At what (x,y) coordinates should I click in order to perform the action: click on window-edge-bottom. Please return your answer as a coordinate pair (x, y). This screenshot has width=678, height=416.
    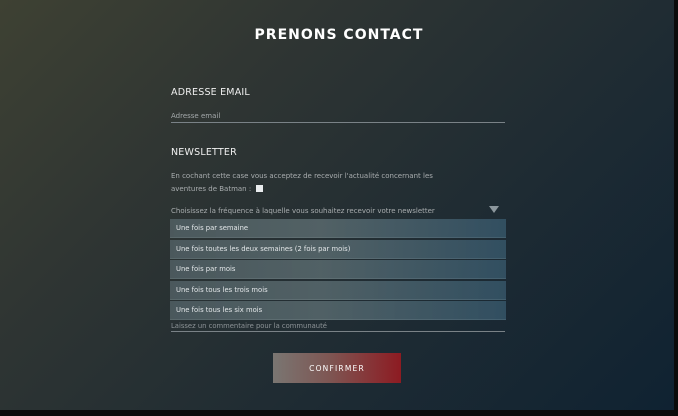
    Looking at the image, I should click on (339, 413).